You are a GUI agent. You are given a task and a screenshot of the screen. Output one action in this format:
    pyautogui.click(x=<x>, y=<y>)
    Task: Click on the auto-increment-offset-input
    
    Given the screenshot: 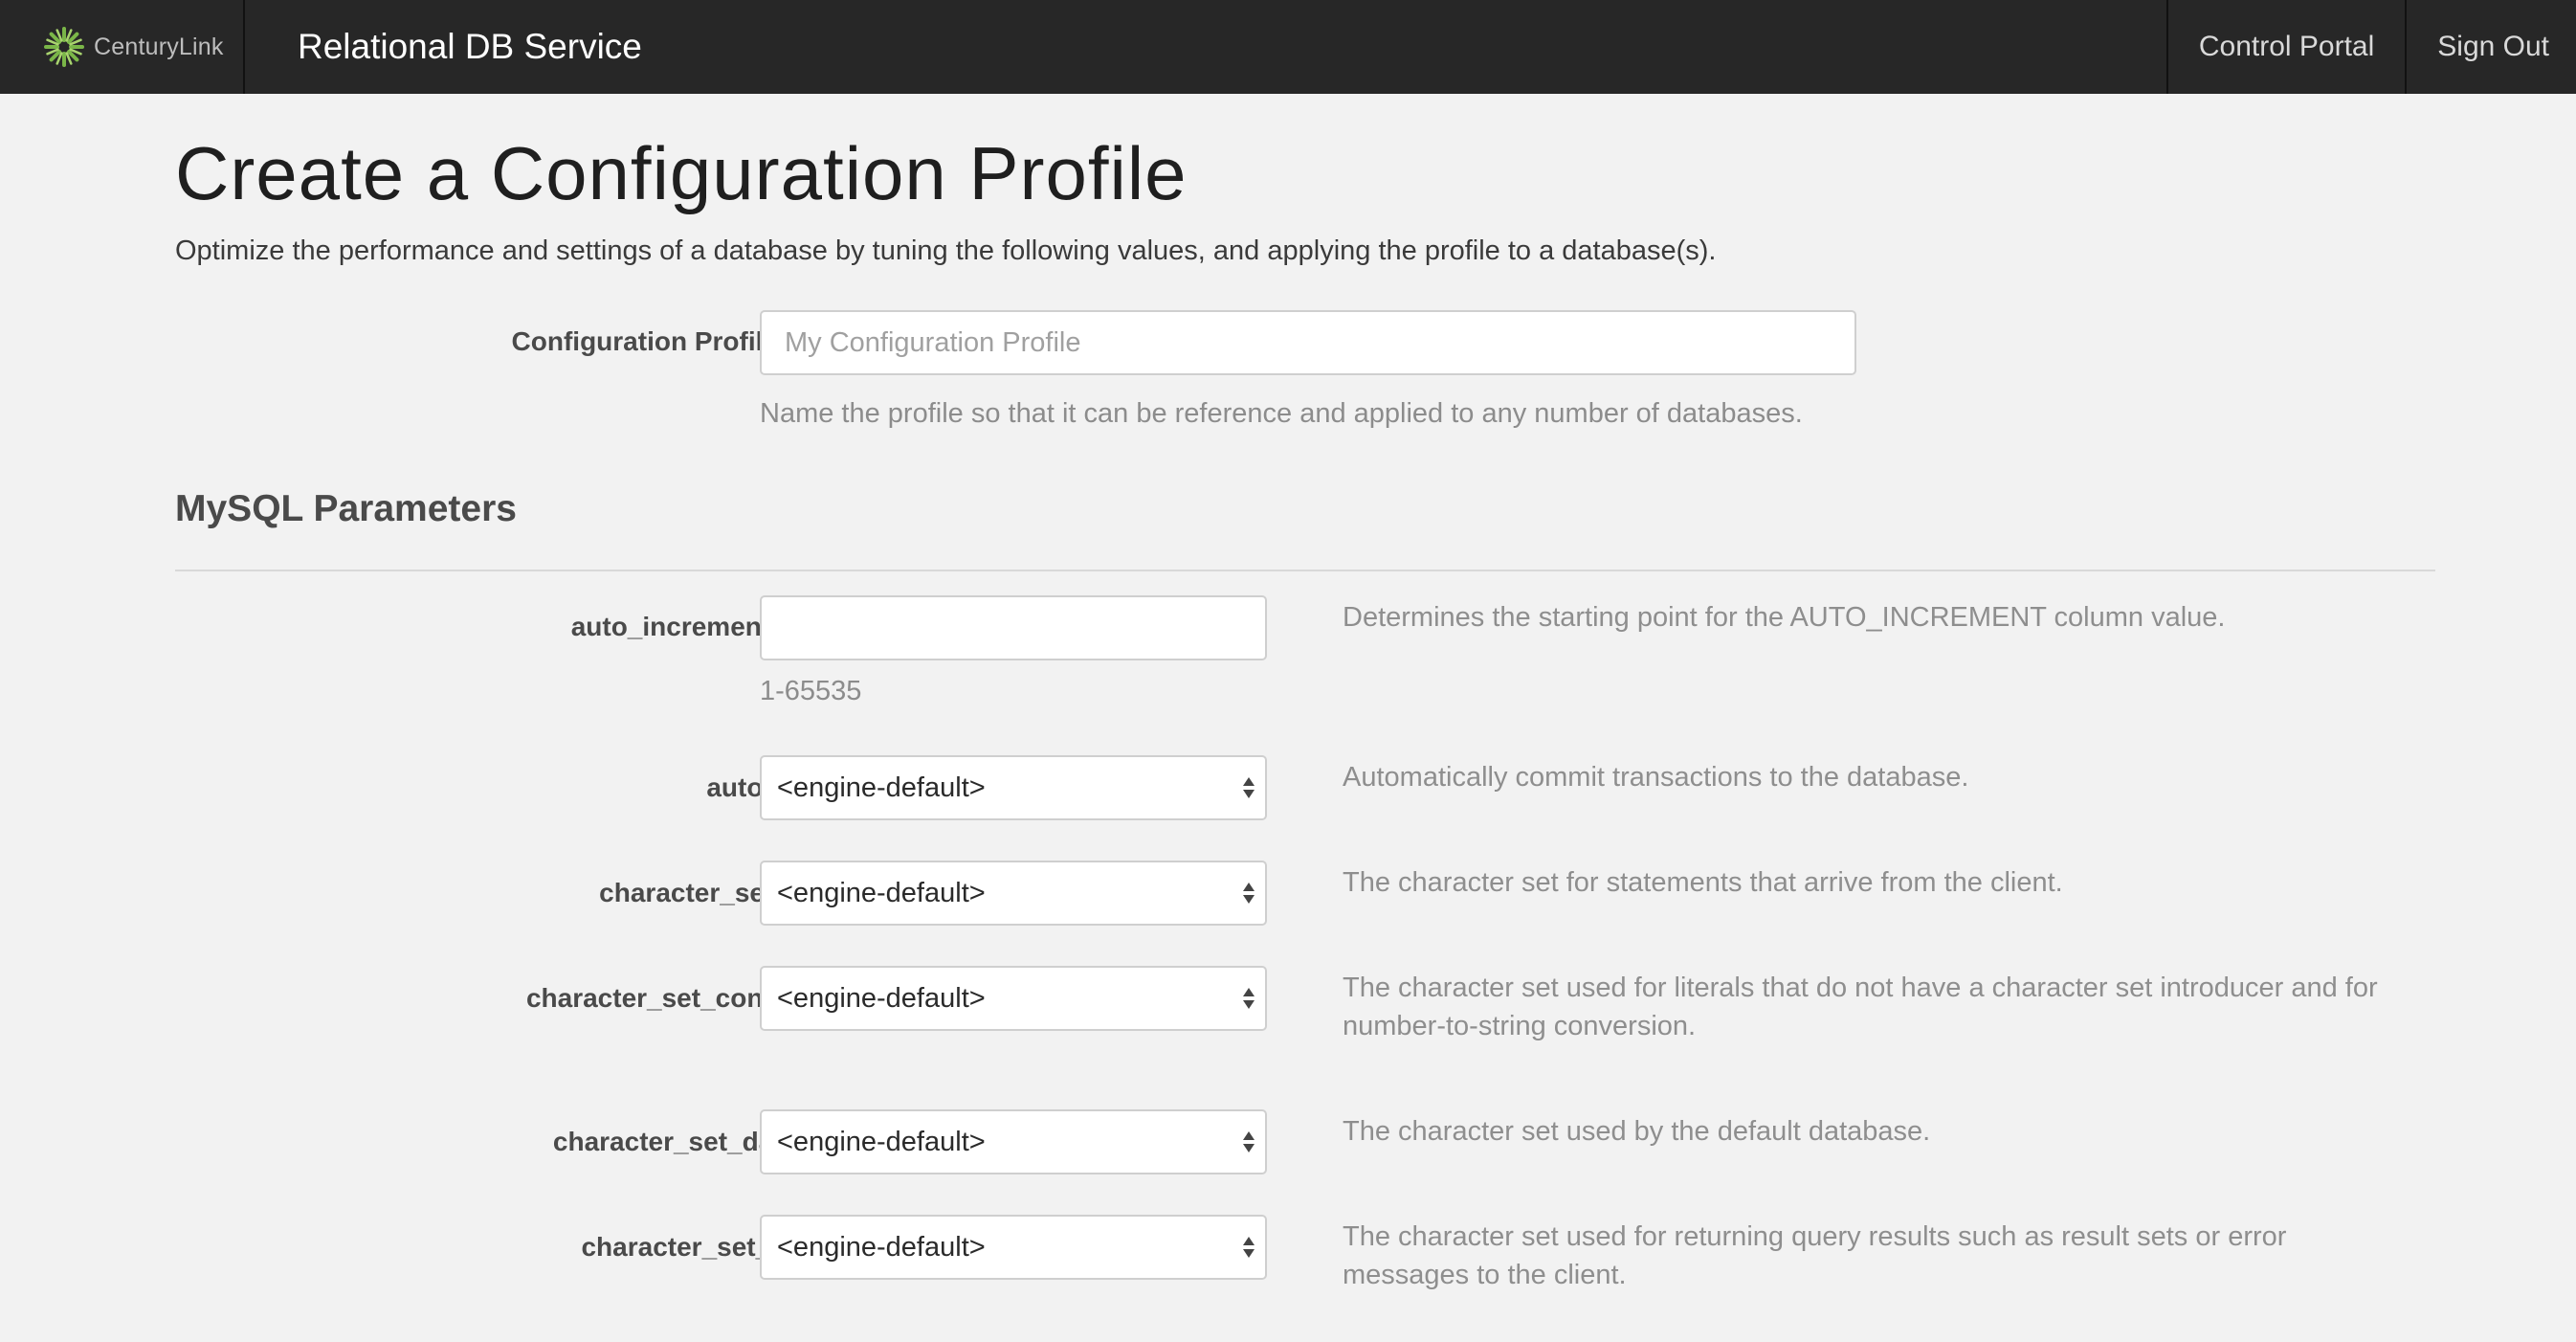 What is the action you would take?
    pyautogui.click(x=1013, y=627)
    